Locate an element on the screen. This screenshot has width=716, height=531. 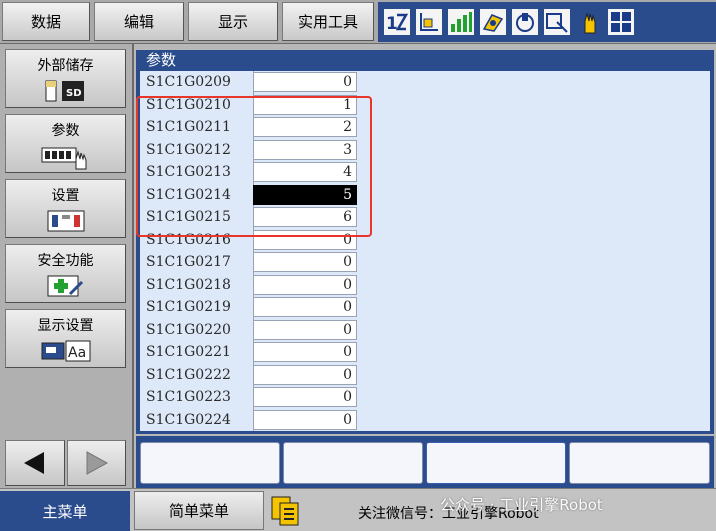
prev-page-button is located at coordinates (35, 463).